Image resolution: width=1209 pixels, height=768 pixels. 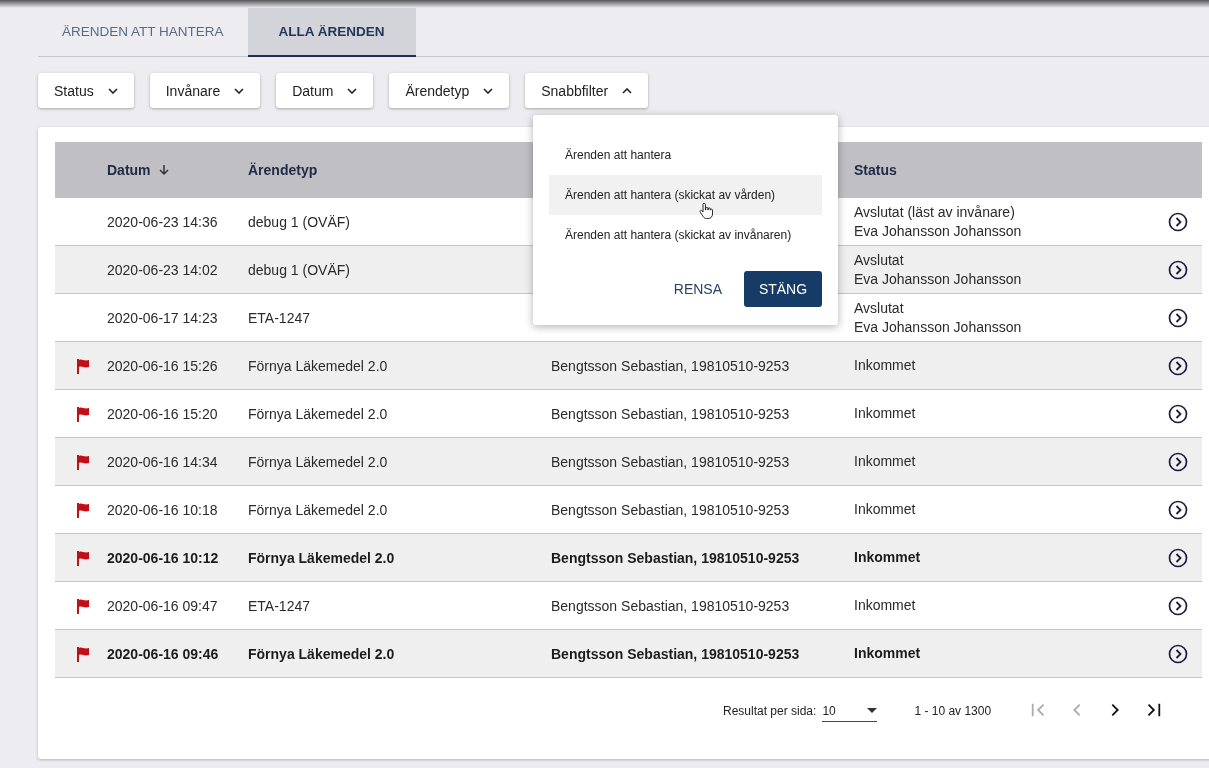 What do you see at coordinates (163, 605) in the screenshot?
I see `date-cell-text: 2020-06-16 09:47` at bounding box center [163, 605].